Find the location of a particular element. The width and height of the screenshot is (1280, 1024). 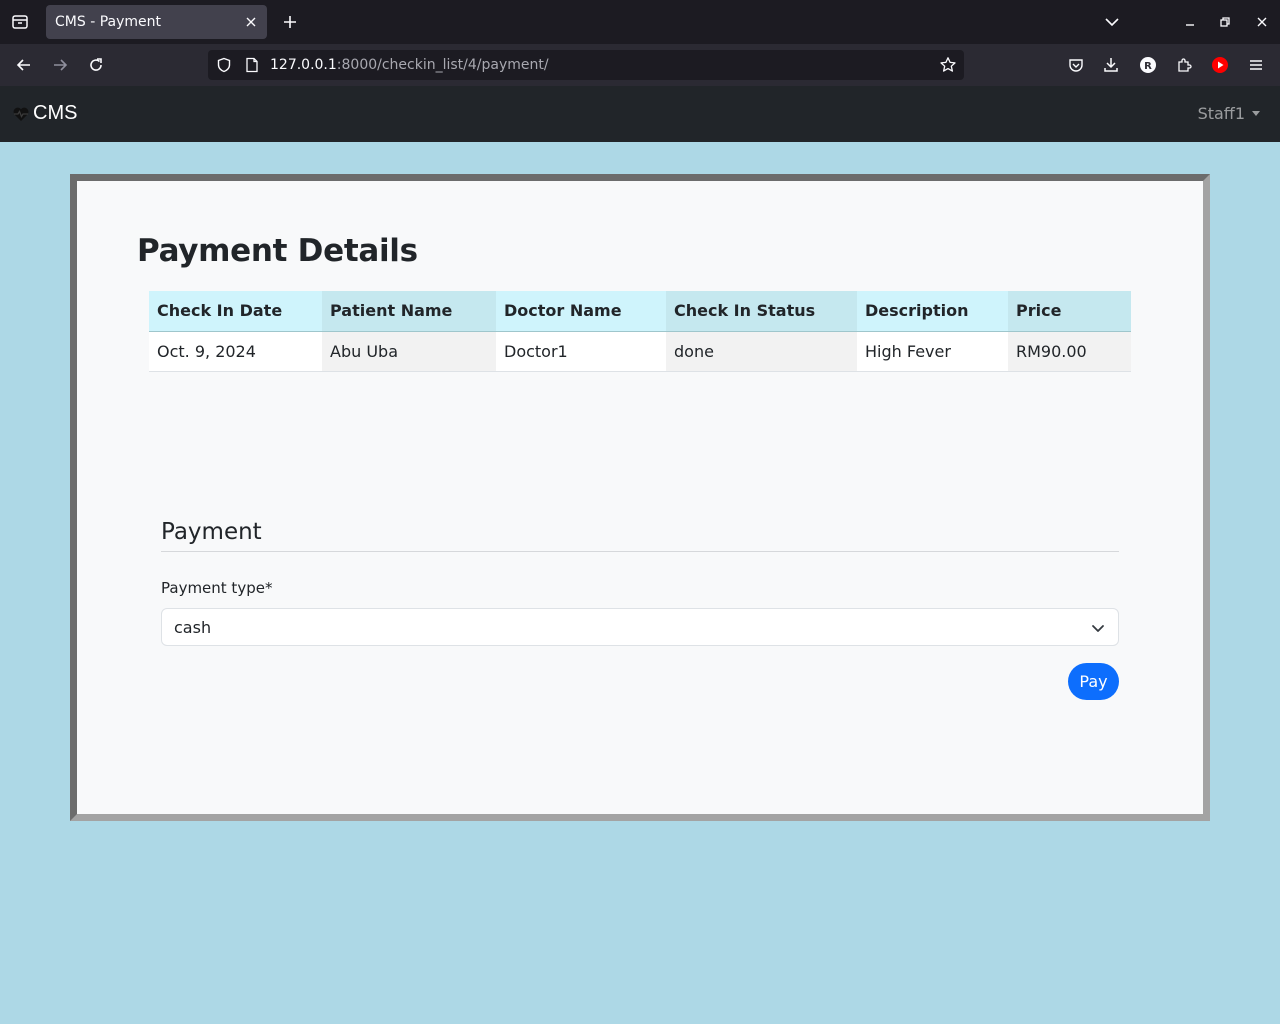

browser-toolbar: 127.0.0.1:8000/checkin_list/4/payment/ R is located at coordinates (640, 65).